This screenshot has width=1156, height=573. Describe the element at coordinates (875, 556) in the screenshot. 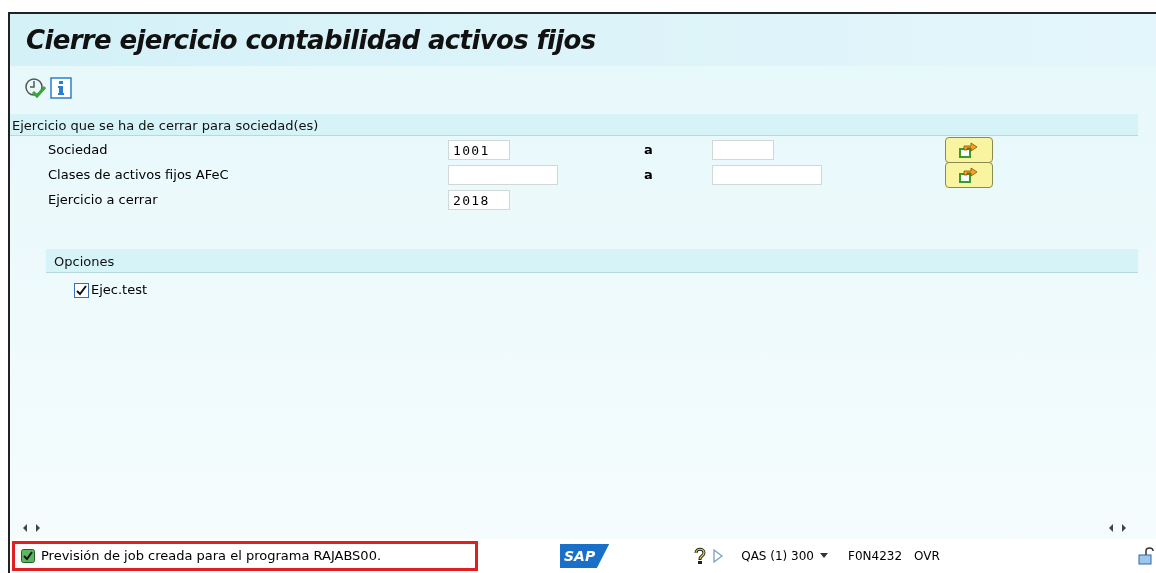

I see `server-name: F0N4232` at that location.